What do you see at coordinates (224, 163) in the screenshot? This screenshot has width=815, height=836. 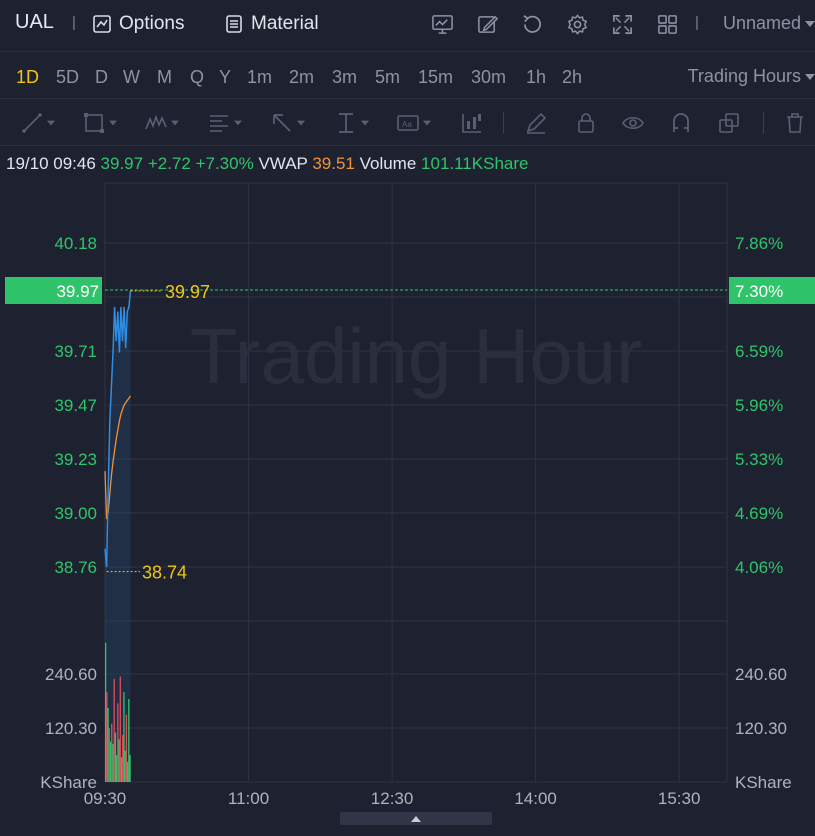 I see `quote-change-pct: +7.30%` at bounding box center [224, 163].